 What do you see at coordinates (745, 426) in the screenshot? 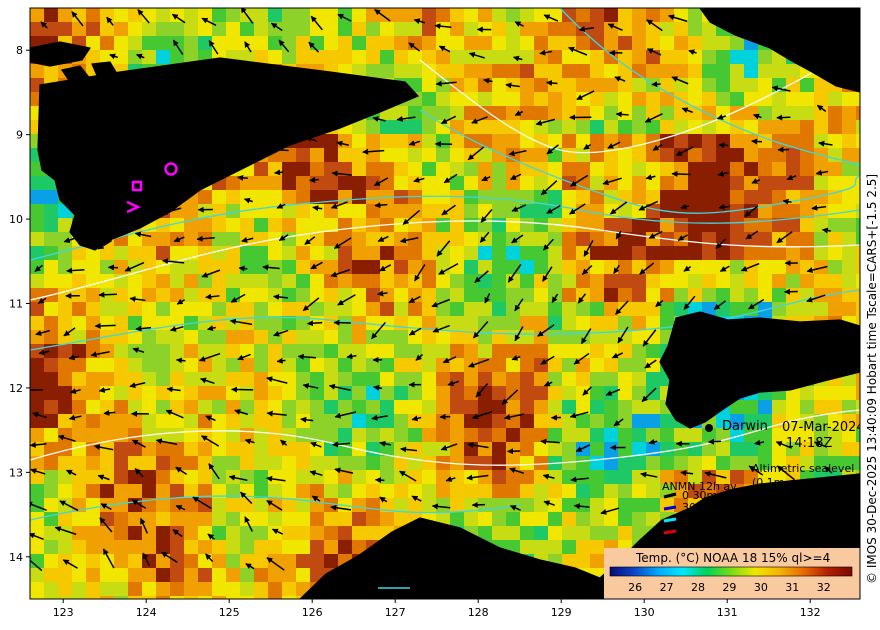
I see `city-label: Darwin` at bounding box center [745, 426].